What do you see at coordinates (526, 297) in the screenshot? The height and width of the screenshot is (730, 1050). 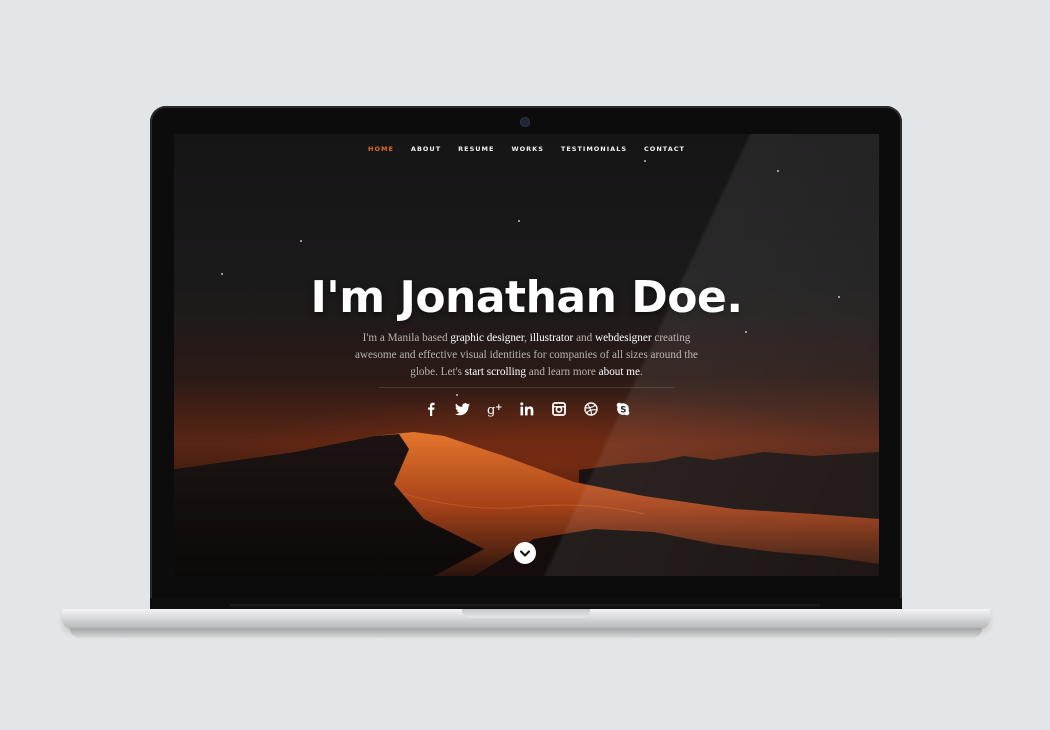 I see `hero-title: I'm Jonathan Doe.` at bounding box center [526, 297].